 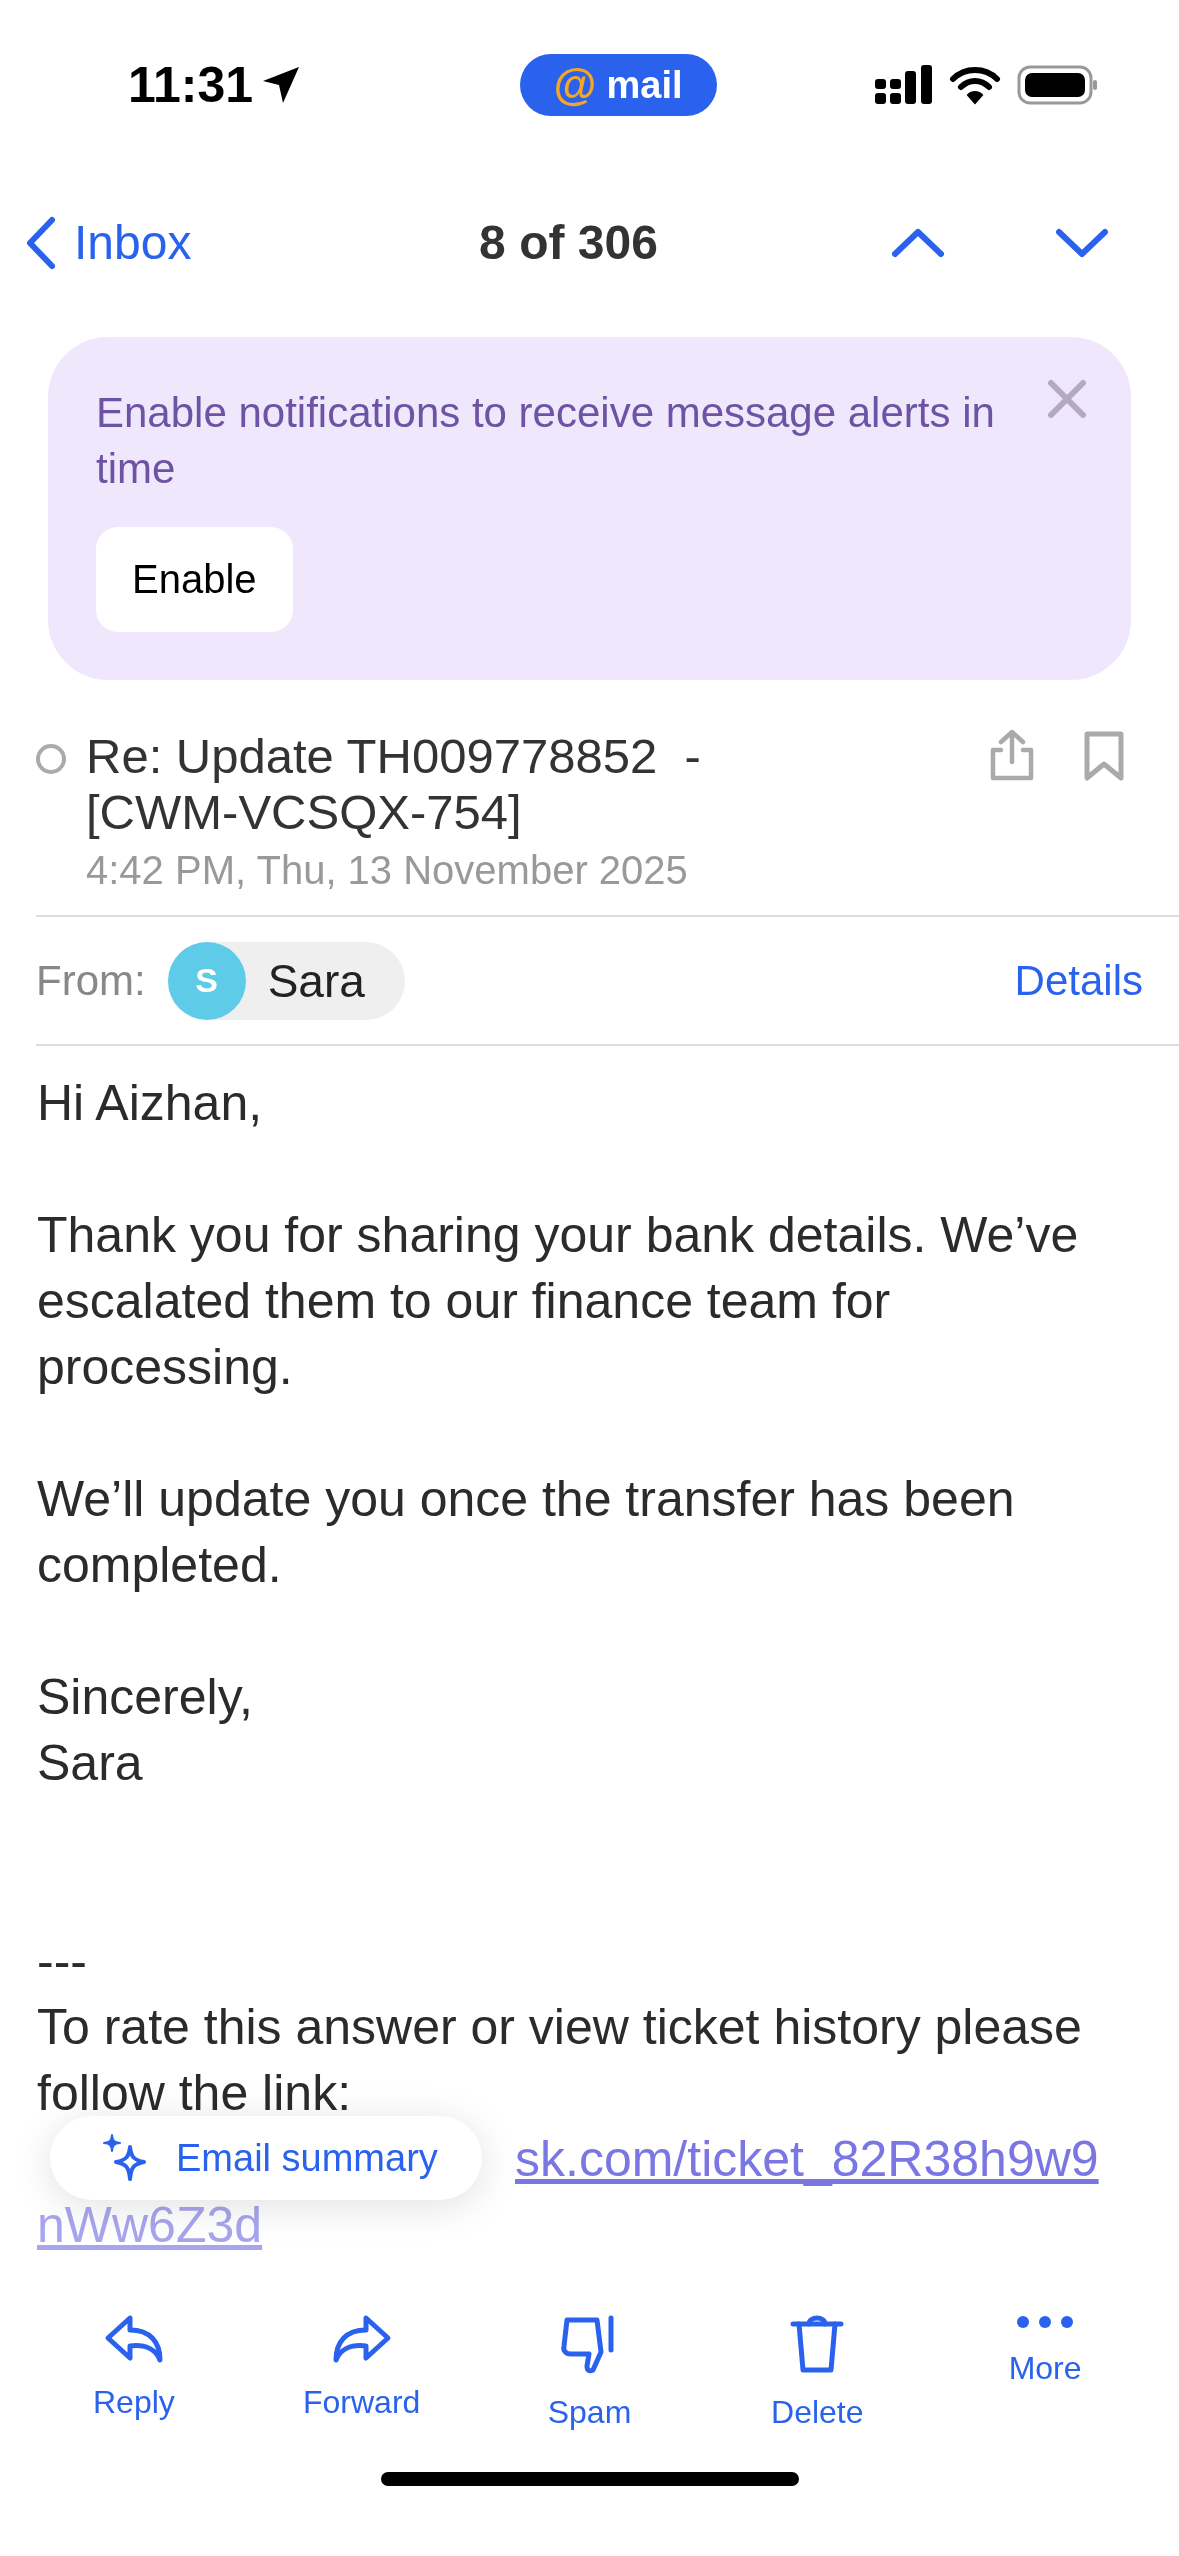 What do you see at coordinates (575, 85) in the screenshot?
I see `app-badge-mark: @` at bounding box center [575, 85].